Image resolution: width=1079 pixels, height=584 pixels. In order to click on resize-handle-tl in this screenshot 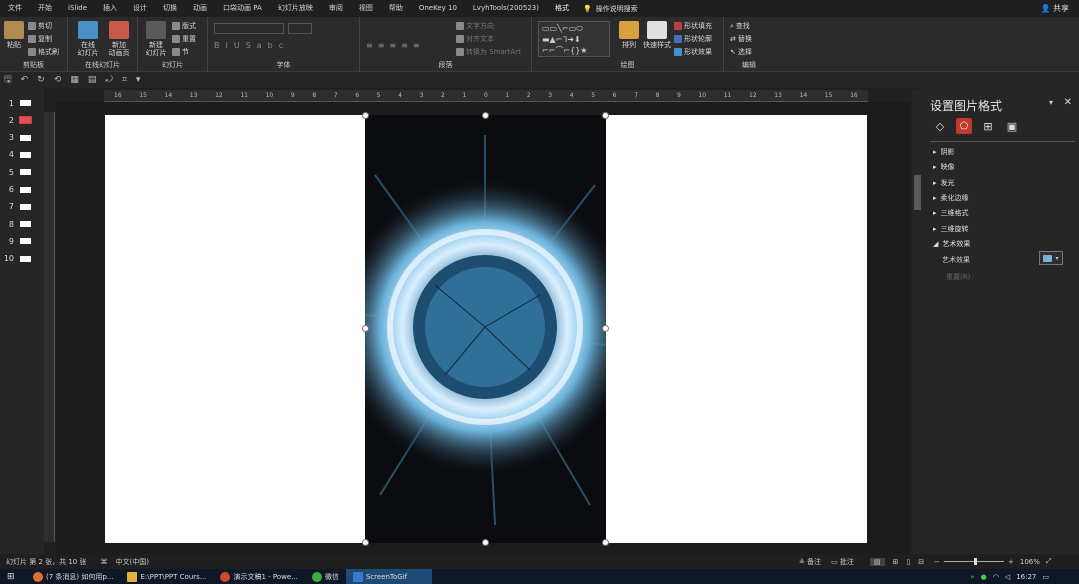, I will do `click(365, 115)`.